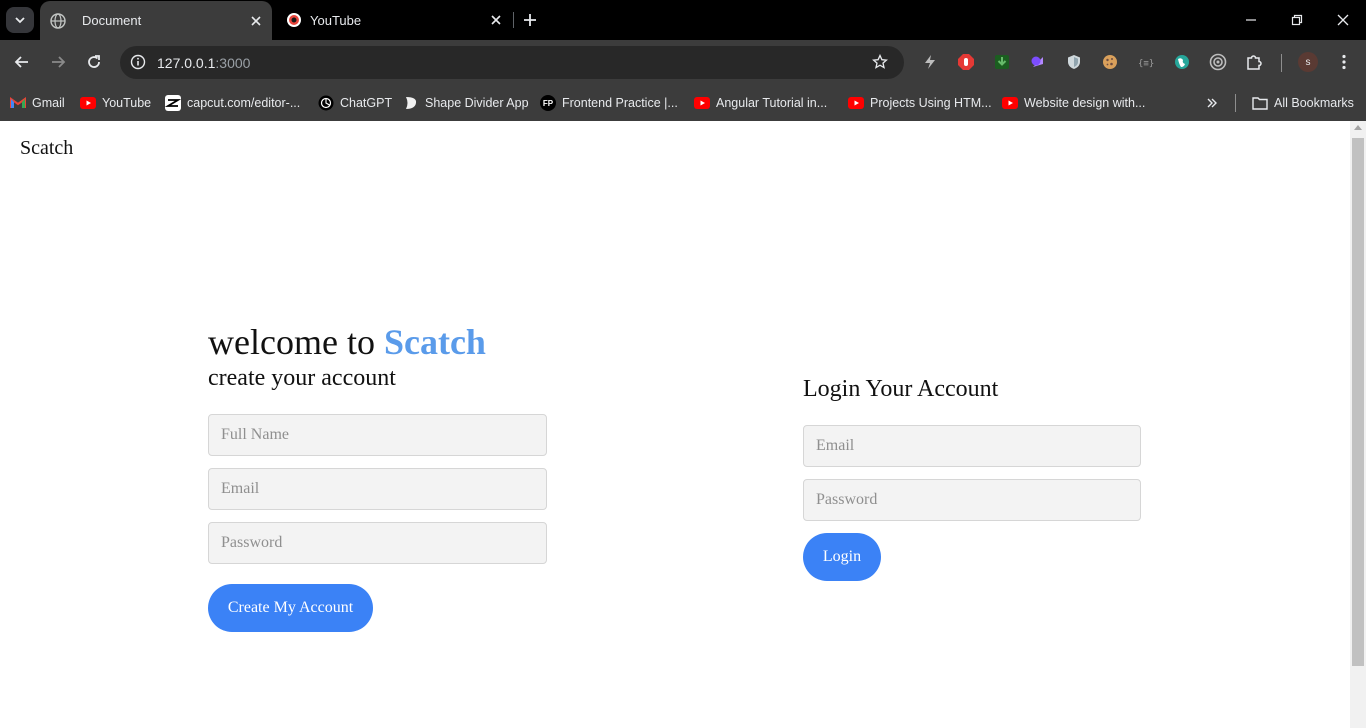 The image size is (1366, 728). I want to click on stop-hand-extension-icon, so click(966, 62).